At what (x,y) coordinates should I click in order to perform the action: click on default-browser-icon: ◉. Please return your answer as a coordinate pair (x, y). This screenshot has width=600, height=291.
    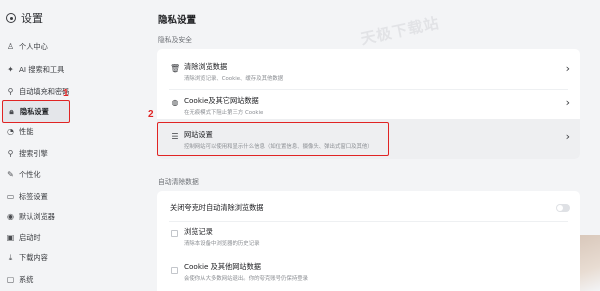
    Looking at the image, I should click on (10, 216).